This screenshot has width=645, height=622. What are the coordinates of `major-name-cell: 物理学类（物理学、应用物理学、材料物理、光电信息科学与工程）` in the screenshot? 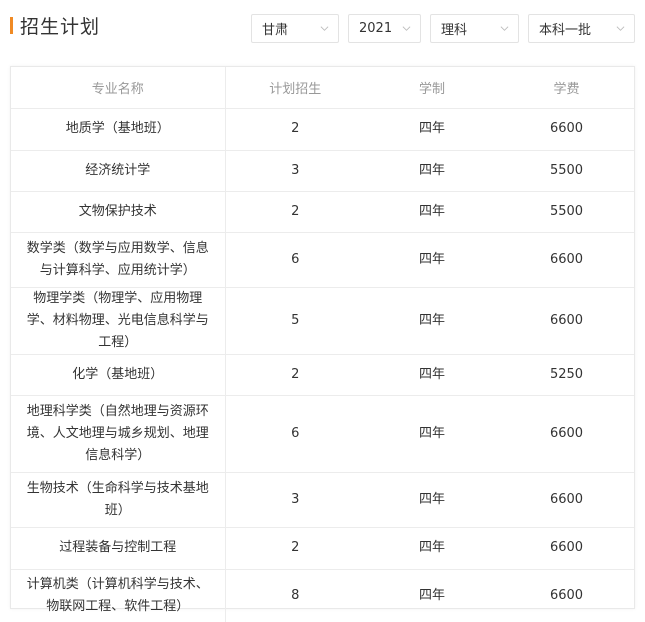 It's located at (118, 321).